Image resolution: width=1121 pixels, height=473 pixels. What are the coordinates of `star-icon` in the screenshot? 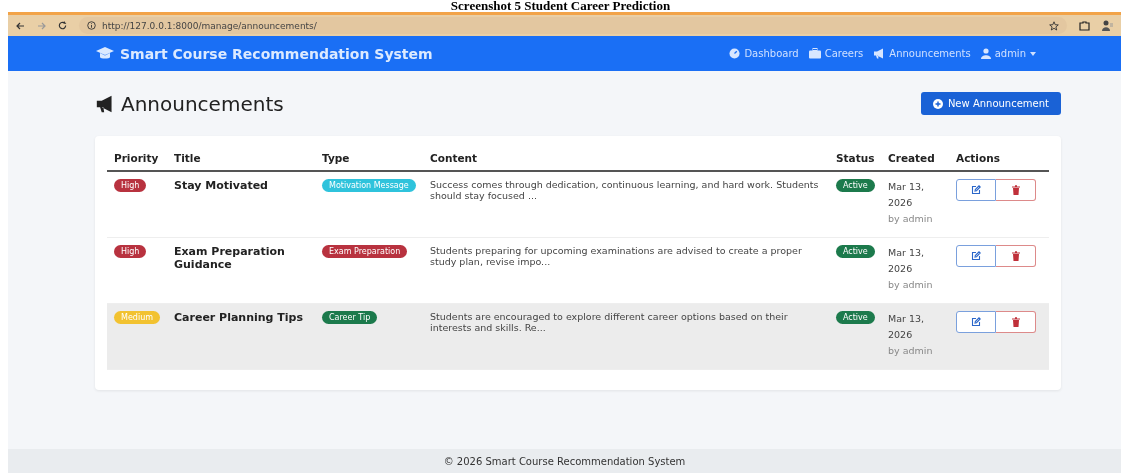 It's located at (1054, 25).